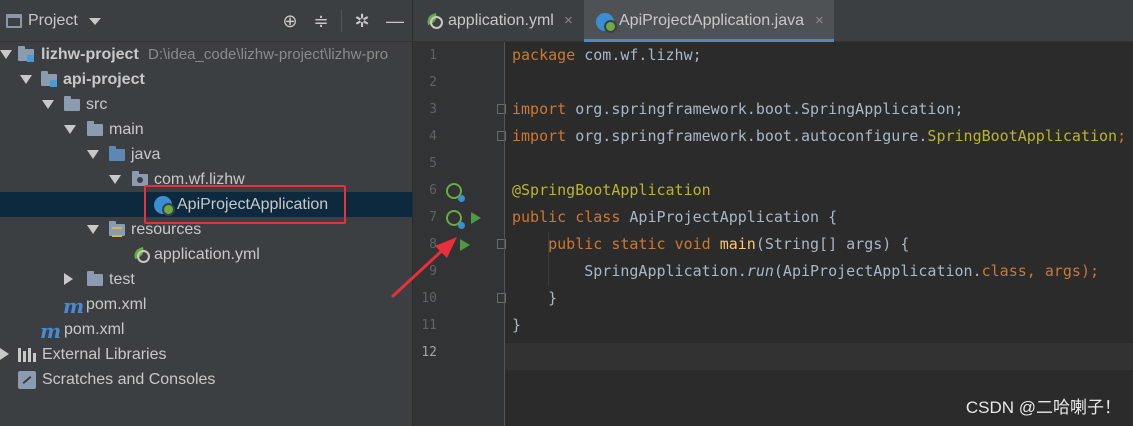 This screenshot has width=1133, height=426. Describe the element at coordinates (116, 304) in the screenshot. I see `module-pom-label: pom.xml` at that location.